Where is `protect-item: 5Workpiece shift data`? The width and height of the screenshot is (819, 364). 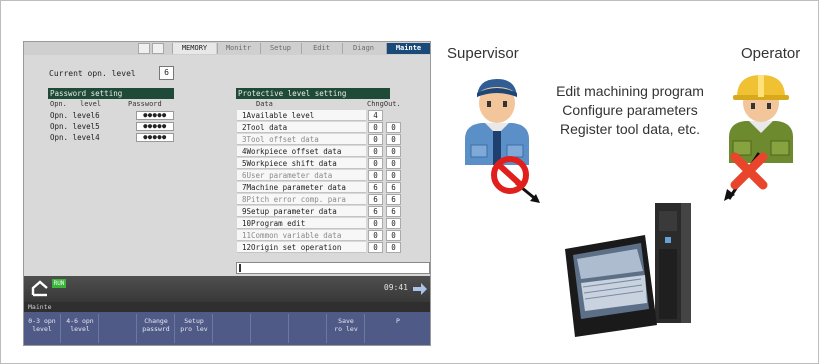
protect-item: 5Workpiece shift data is located at coordinates (301, 163).